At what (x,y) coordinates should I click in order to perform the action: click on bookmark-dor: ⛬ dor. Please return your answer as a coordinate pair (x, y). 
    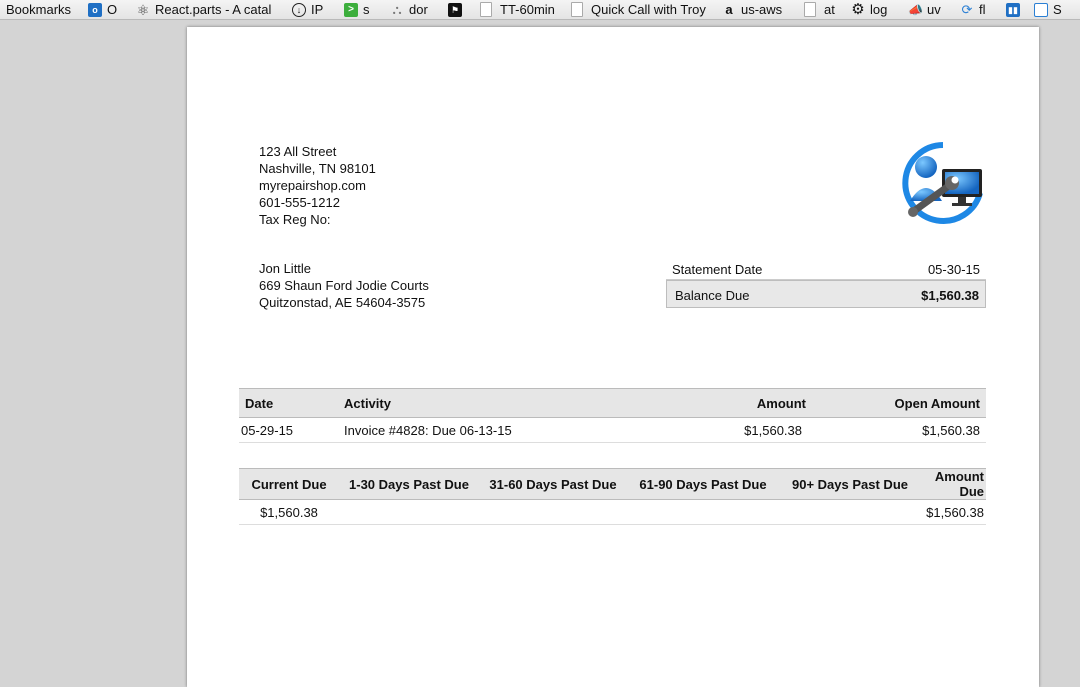
    Looking at the image, I should click on (408, 9).